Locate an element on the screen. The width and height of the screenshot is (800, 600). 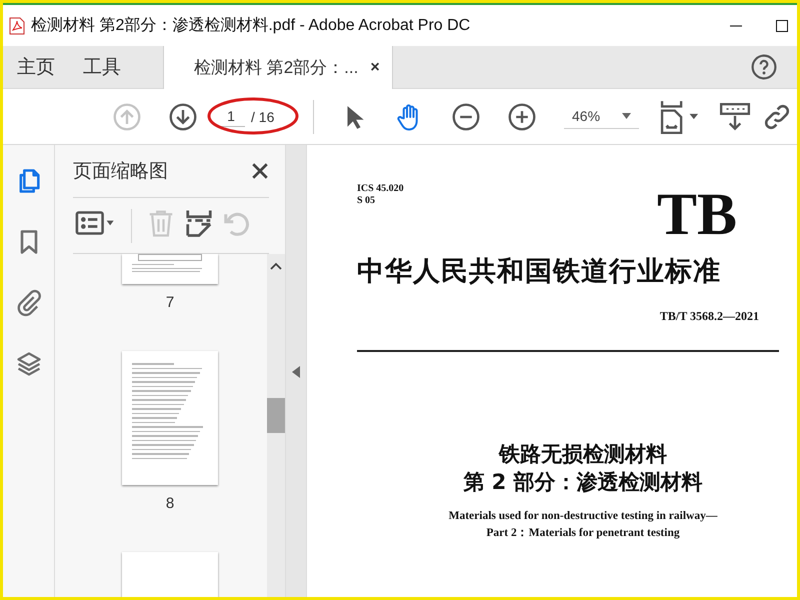
page-number-label: 8 is located at coordinates (170, 503).